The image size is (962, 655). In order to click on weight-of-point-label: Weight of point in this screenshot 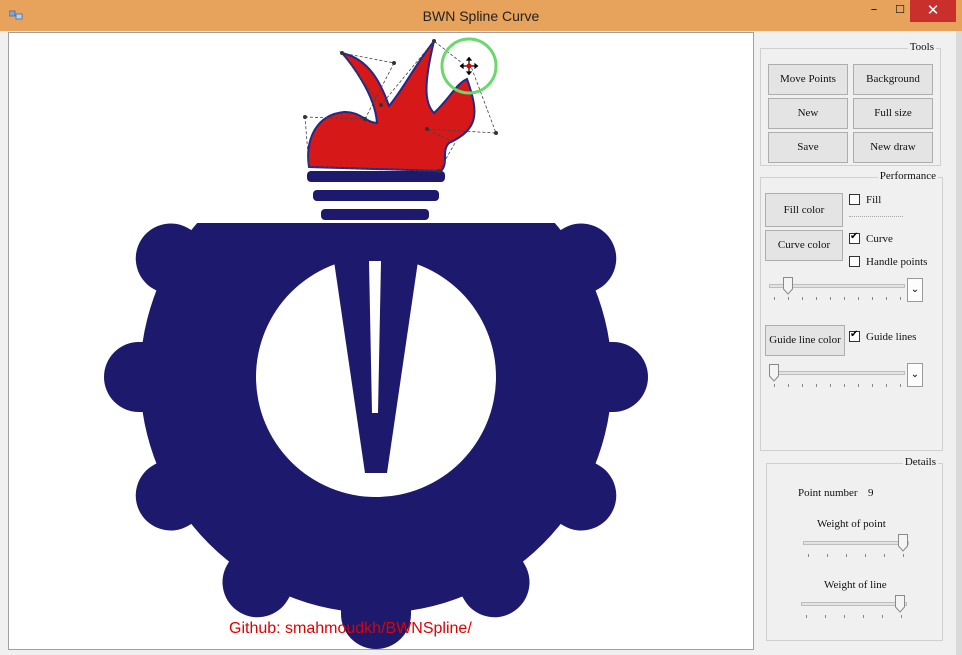, I will do `click(851, 524)`.